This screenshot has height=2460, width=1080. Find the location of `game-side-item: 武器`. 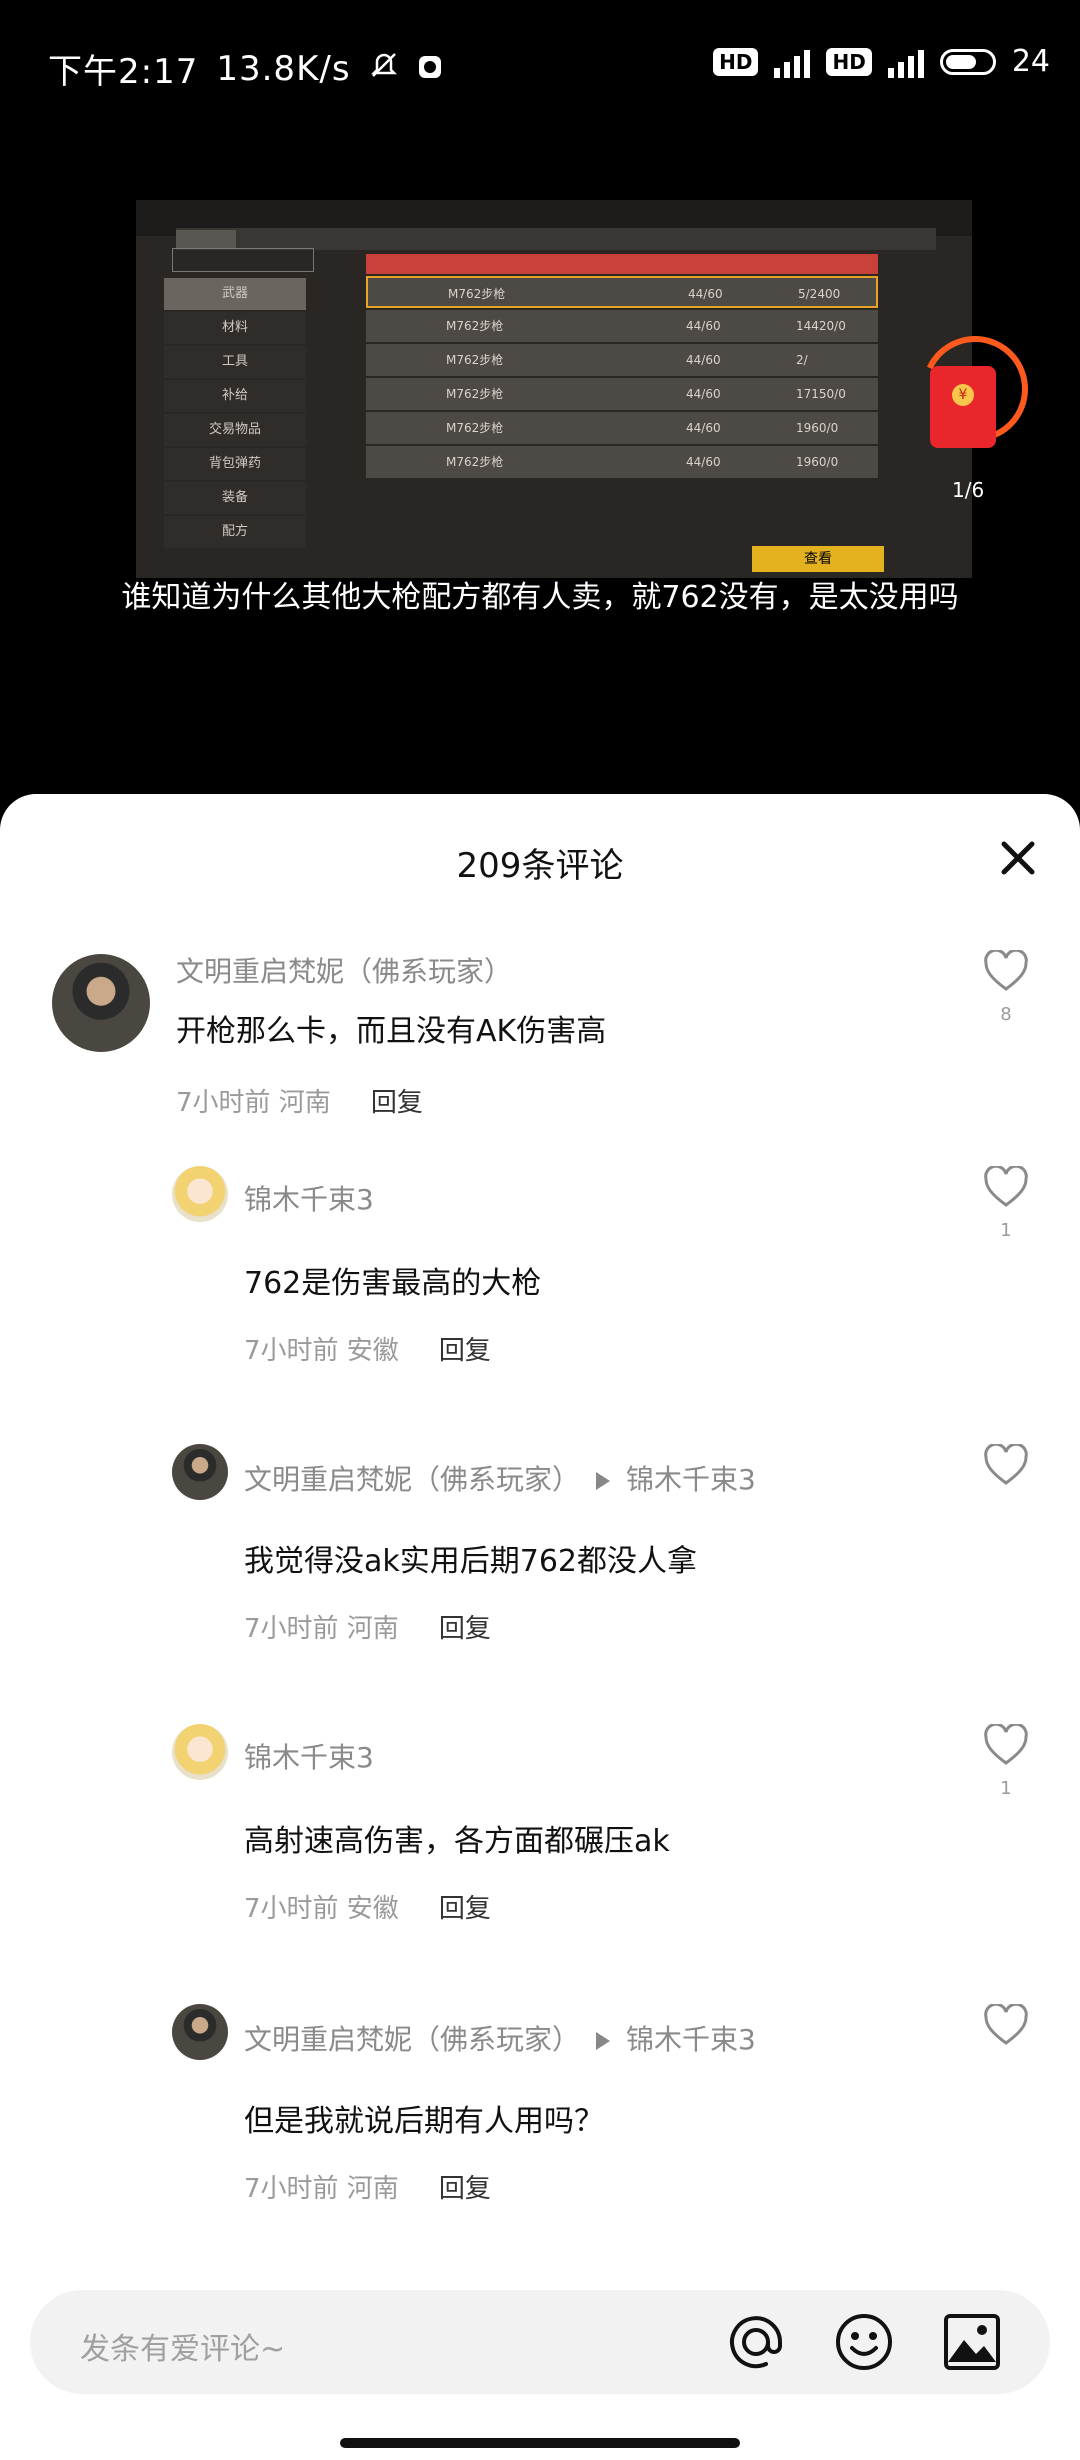

game-side-item: 武器 is located at coordinates (235, 294).